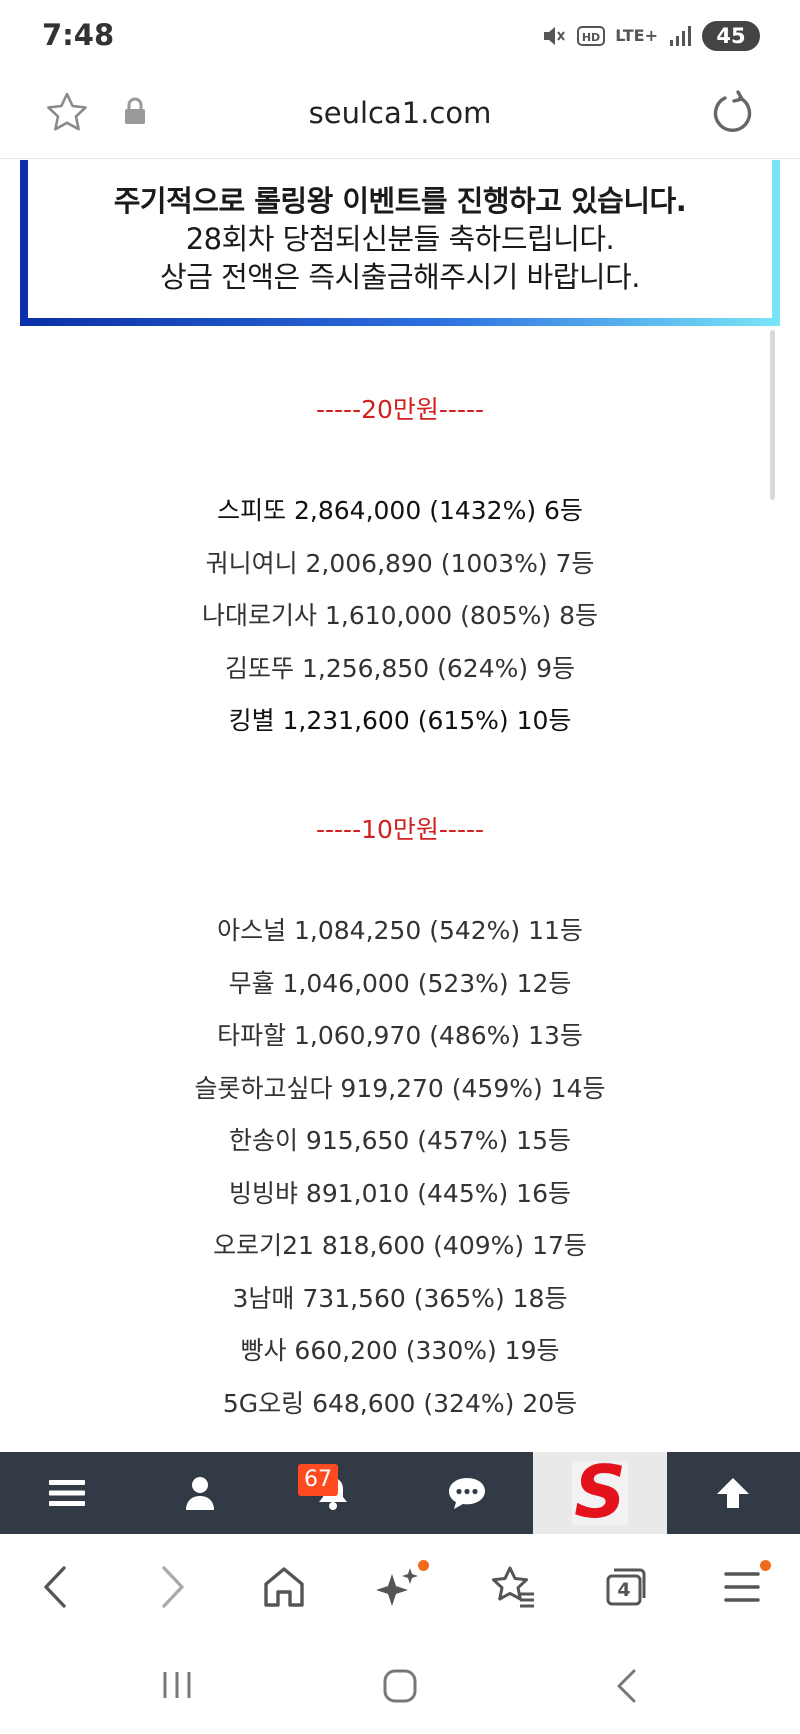 The height and width of the screenshot is (1734, 800). Describe the element at coordinates (680, 36) in the screenshot. I see `signal-icon` at that location.